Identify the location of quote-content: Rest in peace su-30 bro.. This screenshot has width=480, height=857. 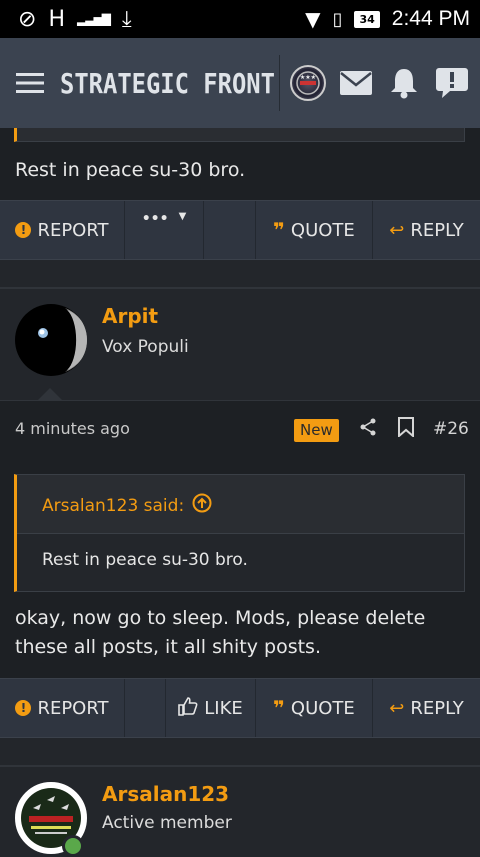
(240, 562).